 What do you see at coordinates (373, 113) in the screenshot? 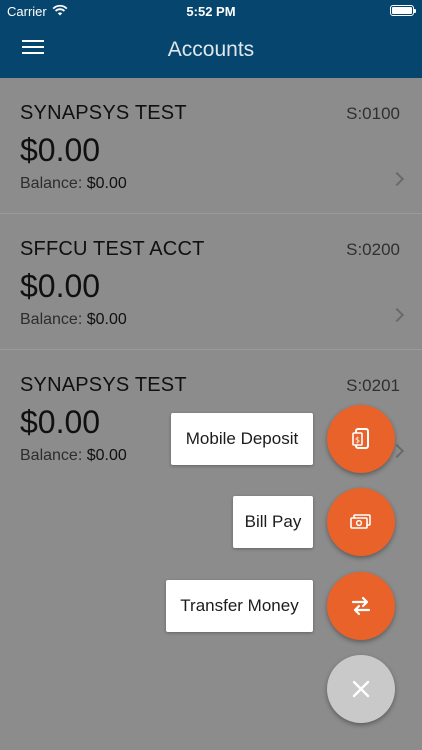
I see `account-id: S:0100` at bounding box center [373, 113].